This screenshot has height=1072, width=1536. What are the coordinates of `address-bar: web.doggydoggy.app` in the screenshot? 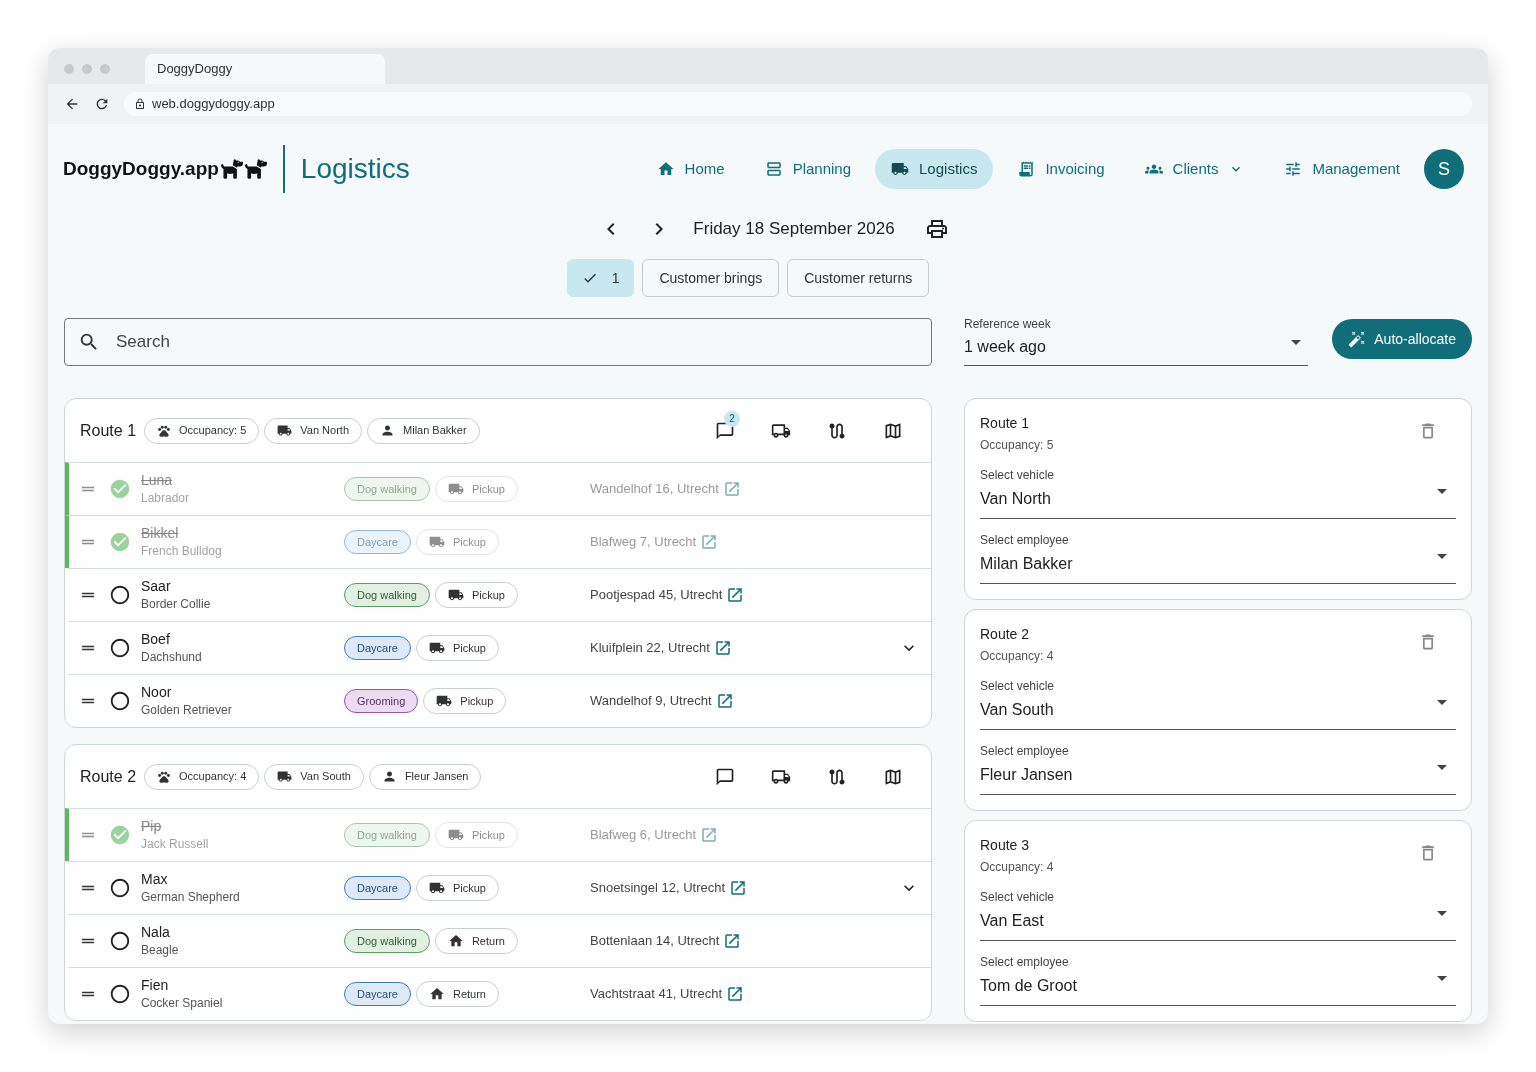 It's located at (798, 104).